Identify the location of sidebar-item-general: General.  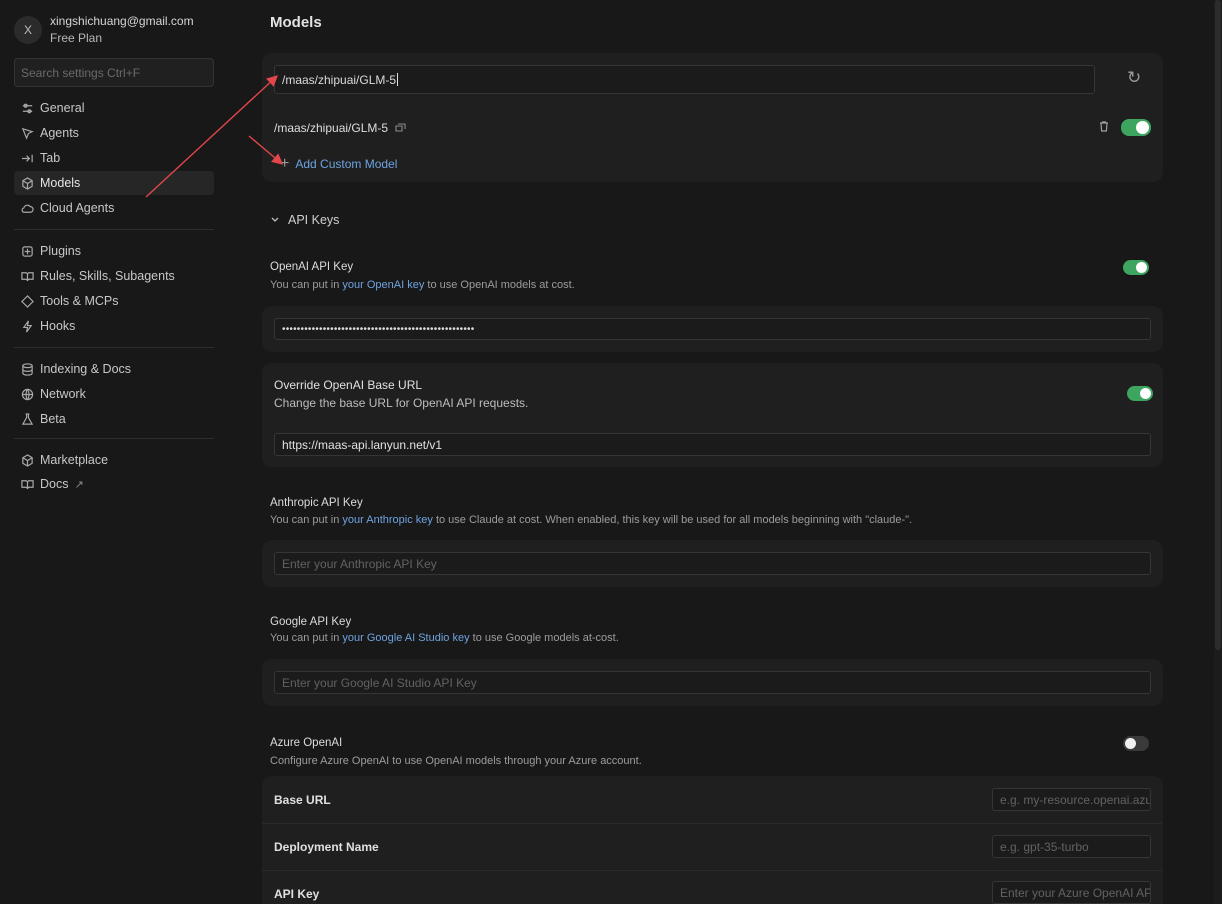
(114, 108).